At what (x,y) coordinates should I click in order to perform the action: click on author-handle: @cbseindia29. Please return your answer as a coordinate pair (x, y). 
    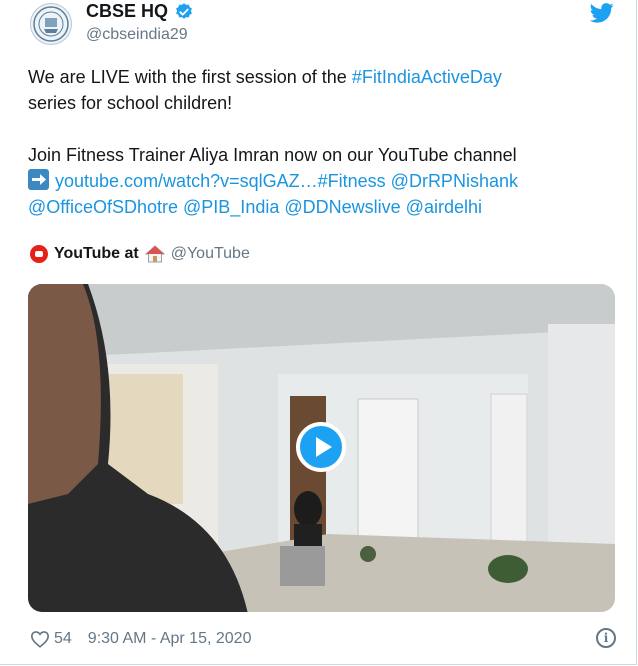
    Looking at the image, I should click on (137, 35).